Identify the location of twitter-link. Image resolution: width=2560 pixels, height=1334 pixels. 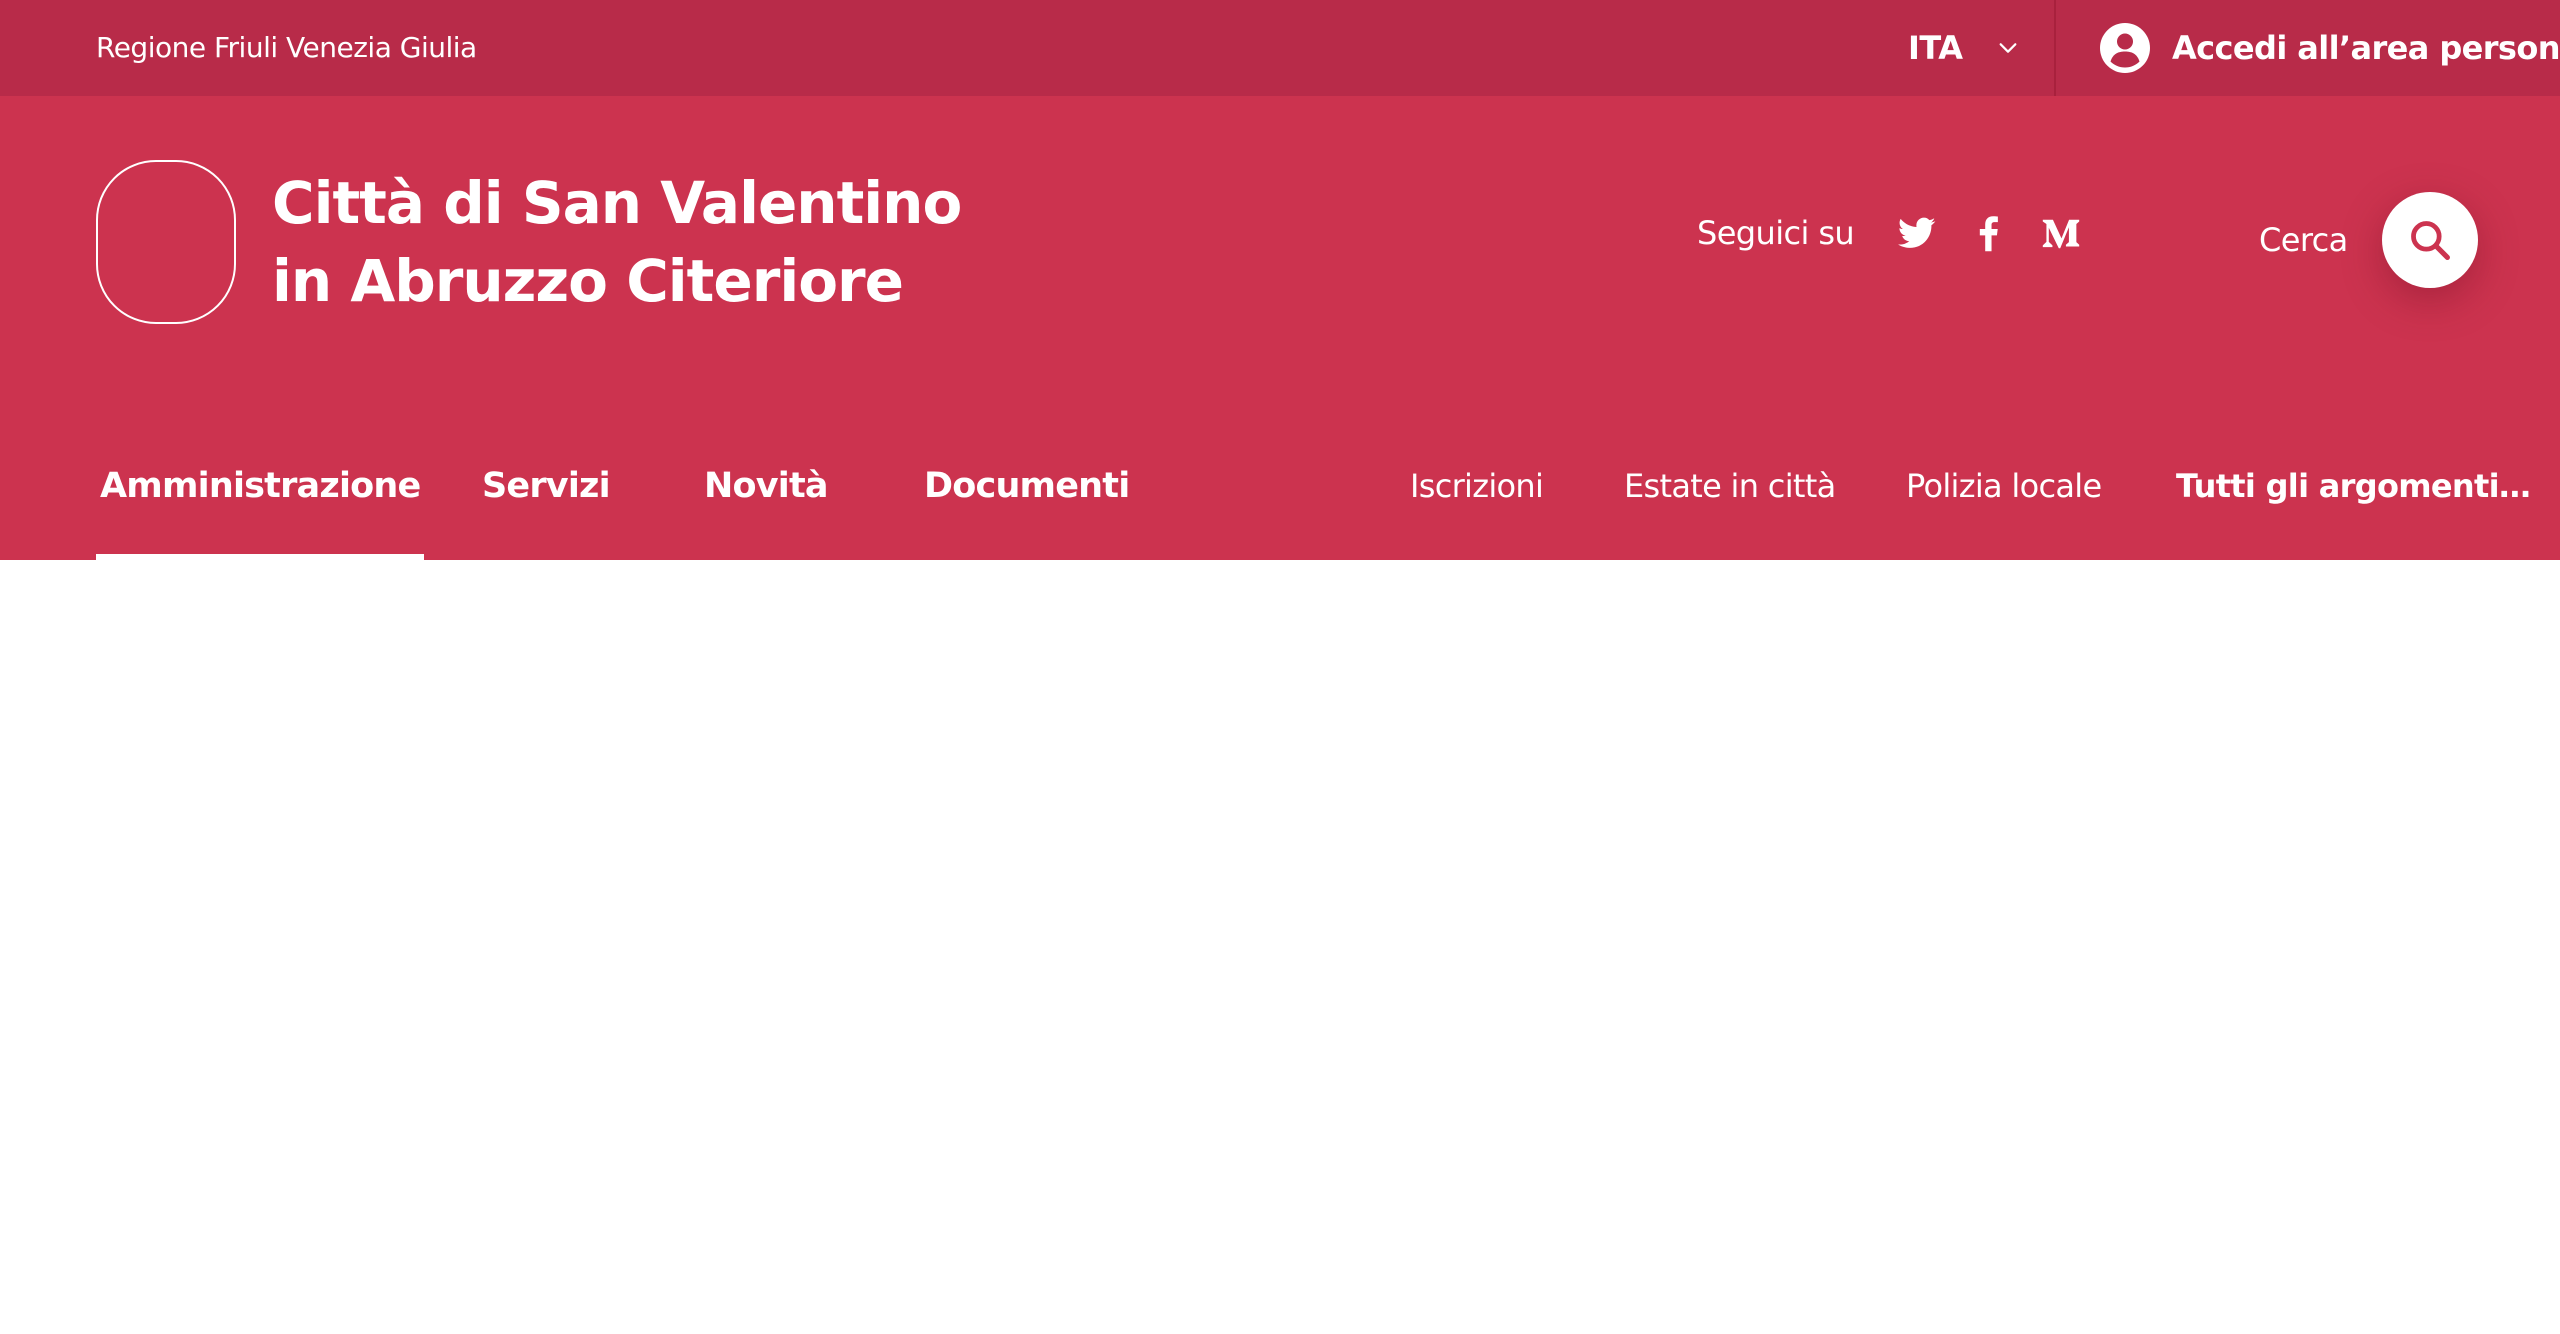
(1917, 233).